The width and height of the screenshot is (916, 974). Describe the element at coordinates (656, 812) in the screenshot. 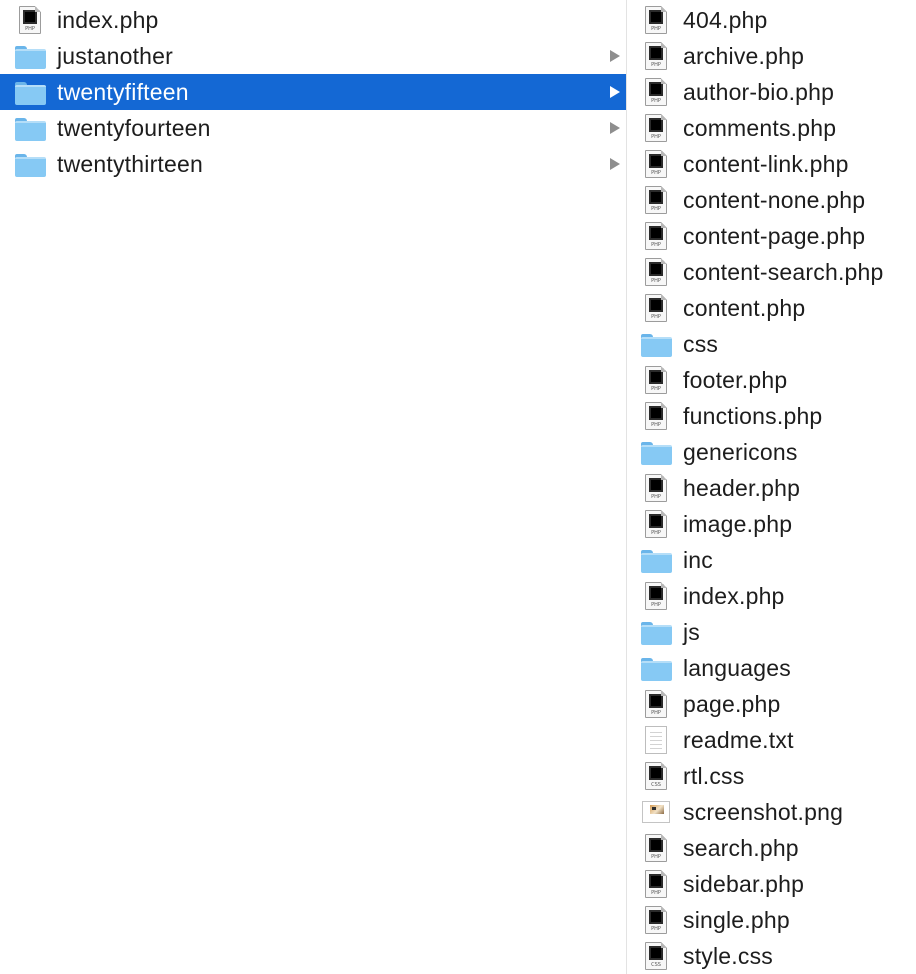

I see `image-file-icon` at that location.